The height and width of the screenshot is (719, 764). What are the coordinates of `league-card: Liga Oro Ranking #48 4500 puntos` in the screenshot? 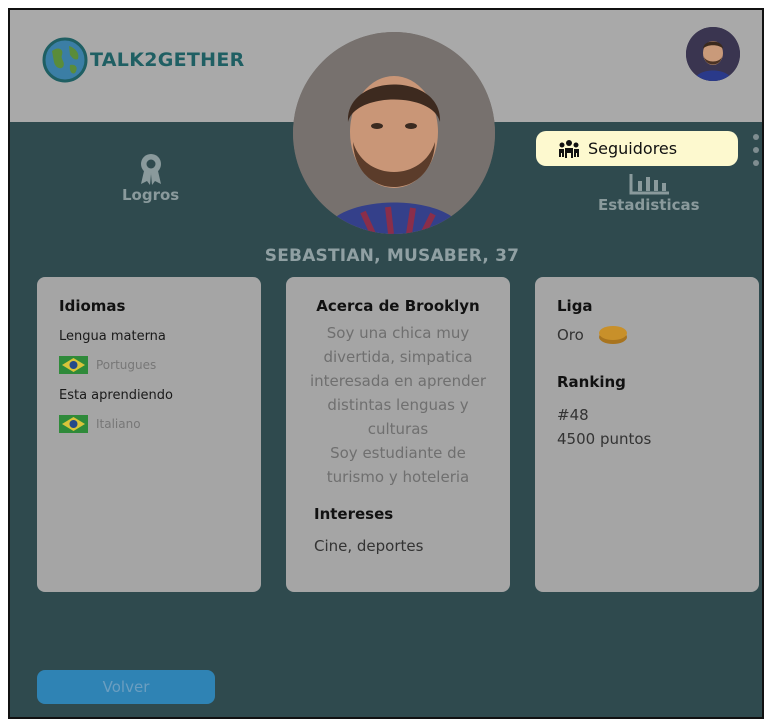 It's located at (647, 434).